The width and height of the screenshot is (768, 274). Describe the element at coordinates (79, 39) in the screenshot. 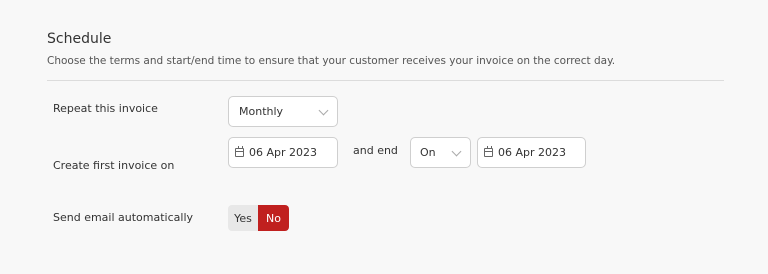

I see `schedule-title: Schedule` at that location.